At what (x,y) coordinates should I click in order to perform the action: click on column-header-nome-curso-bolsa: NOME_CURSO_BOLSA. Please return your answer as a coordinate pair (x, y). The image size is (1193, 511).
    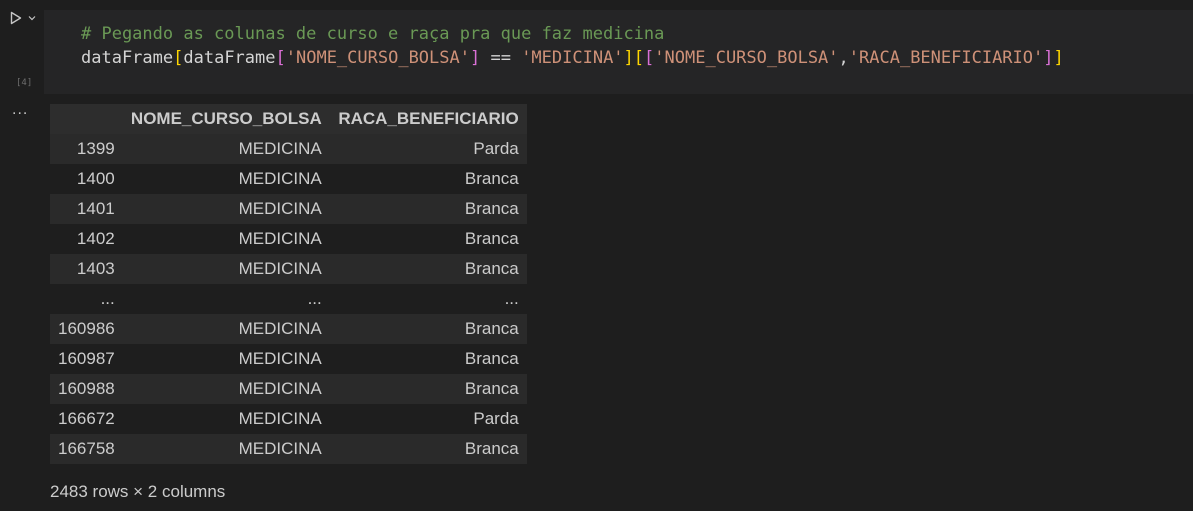
    Looking at the image, I should click on (226, 119).